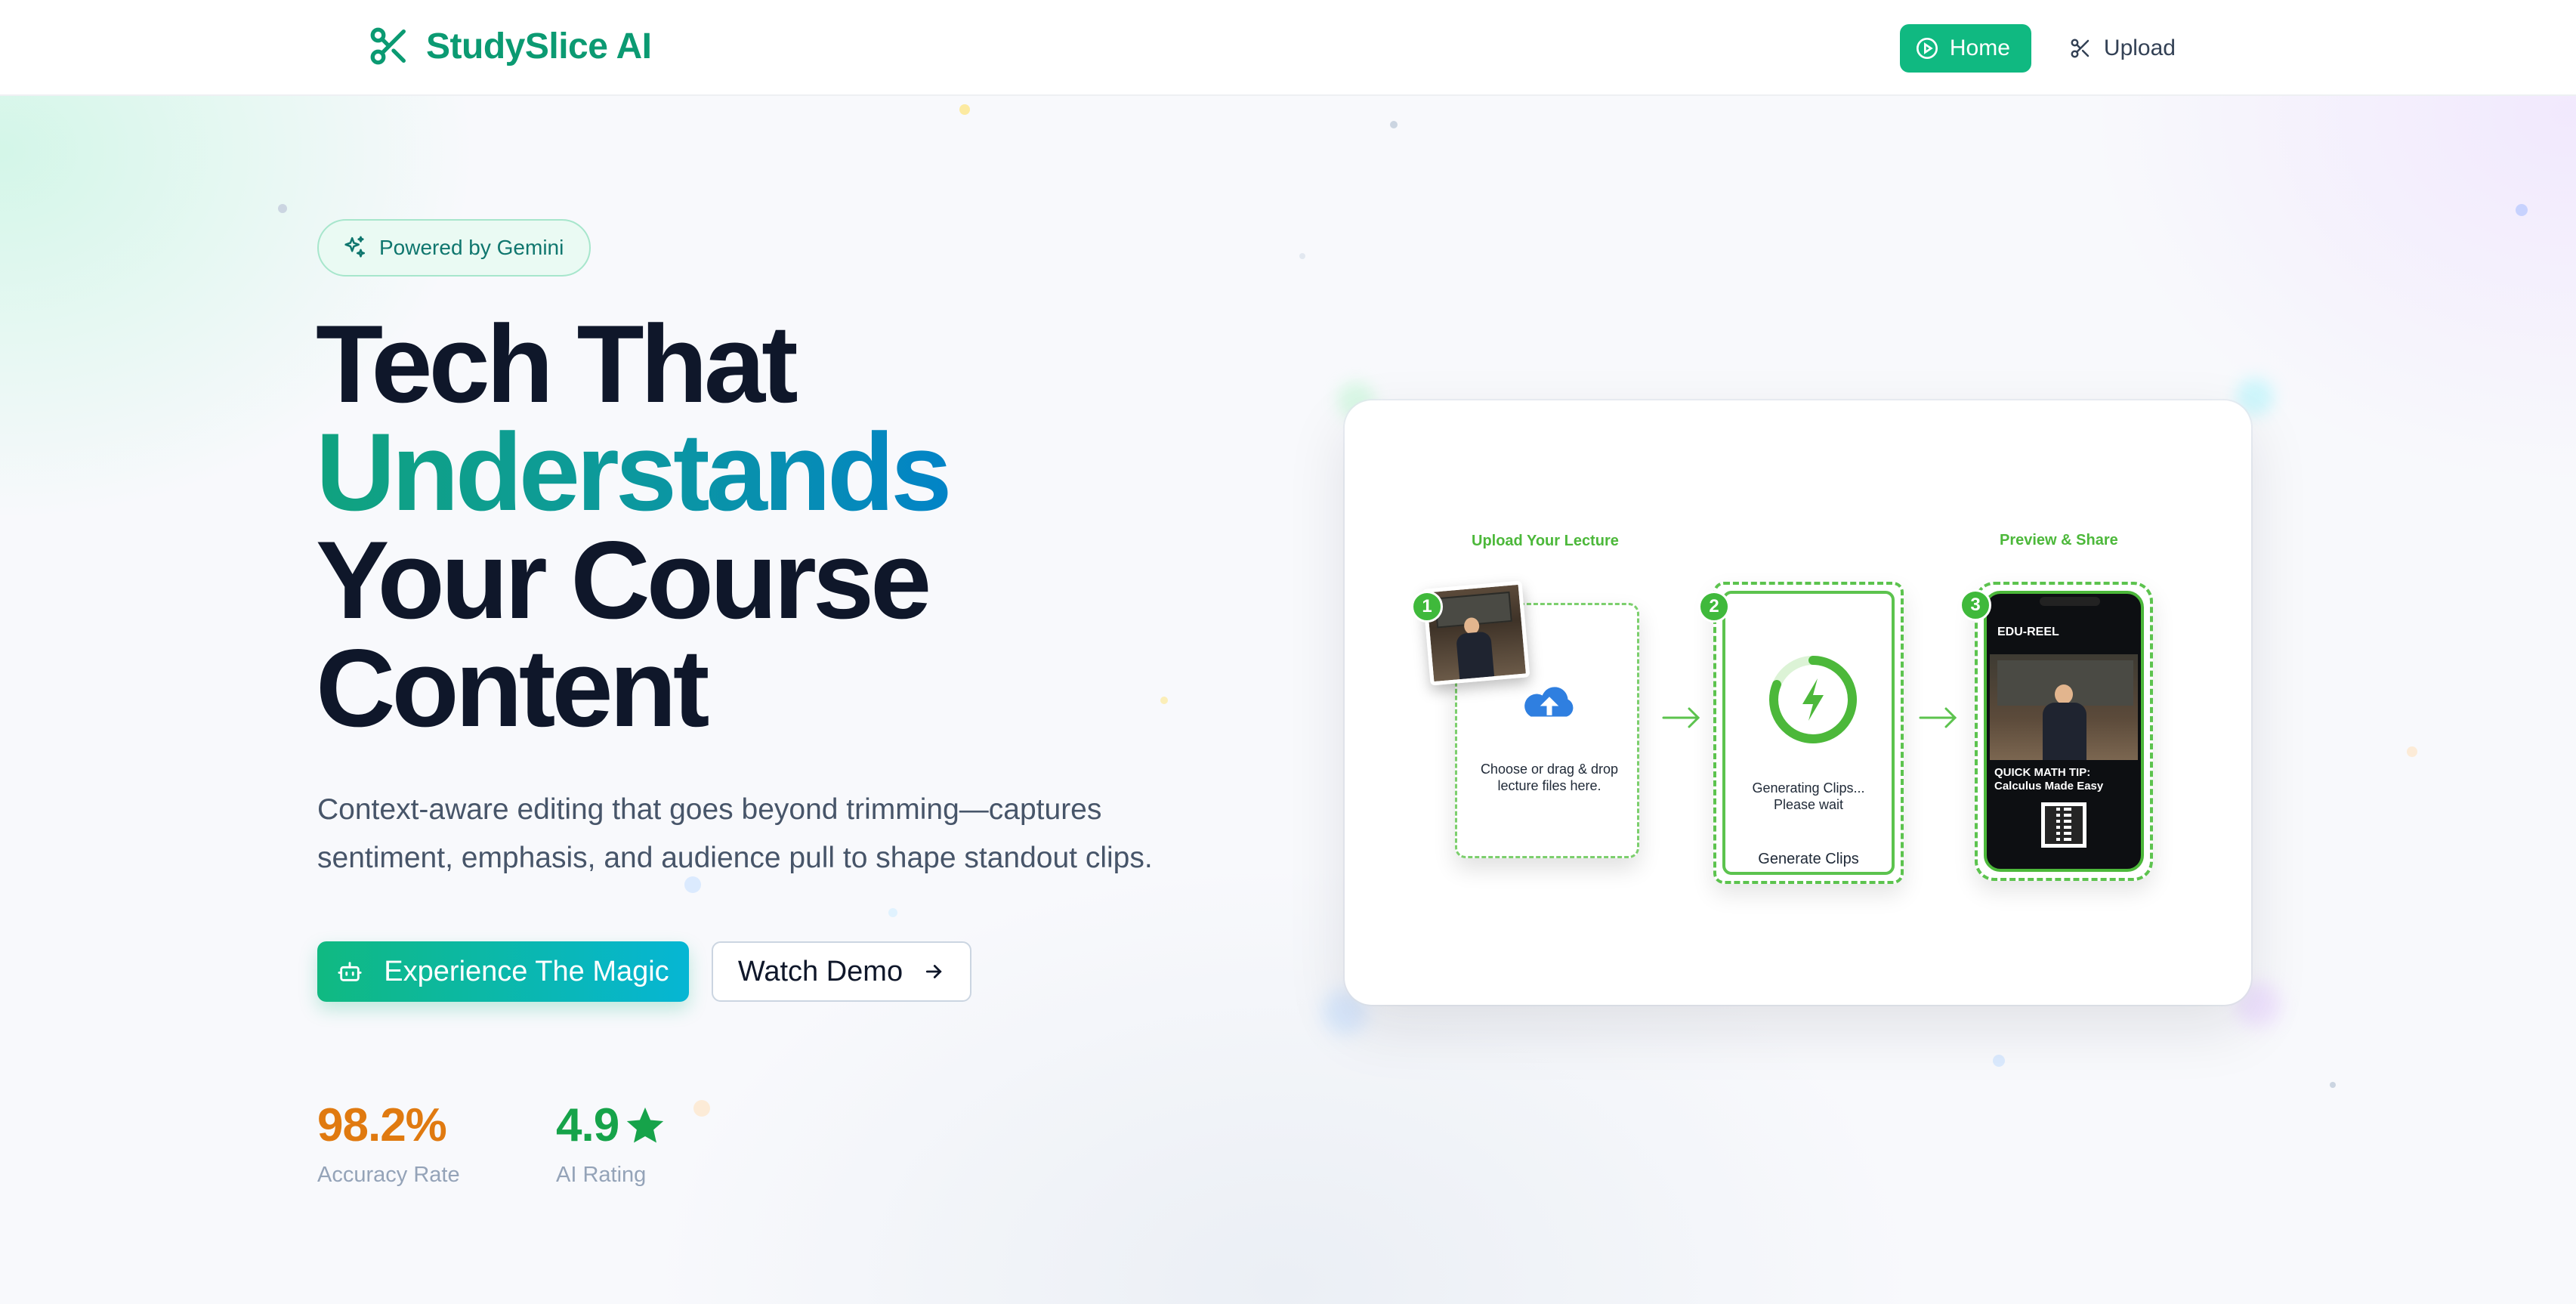 The image size is (2576, 1304). I want to click on stat-rating: 4.9 AI Rating, so click(611, 1143).